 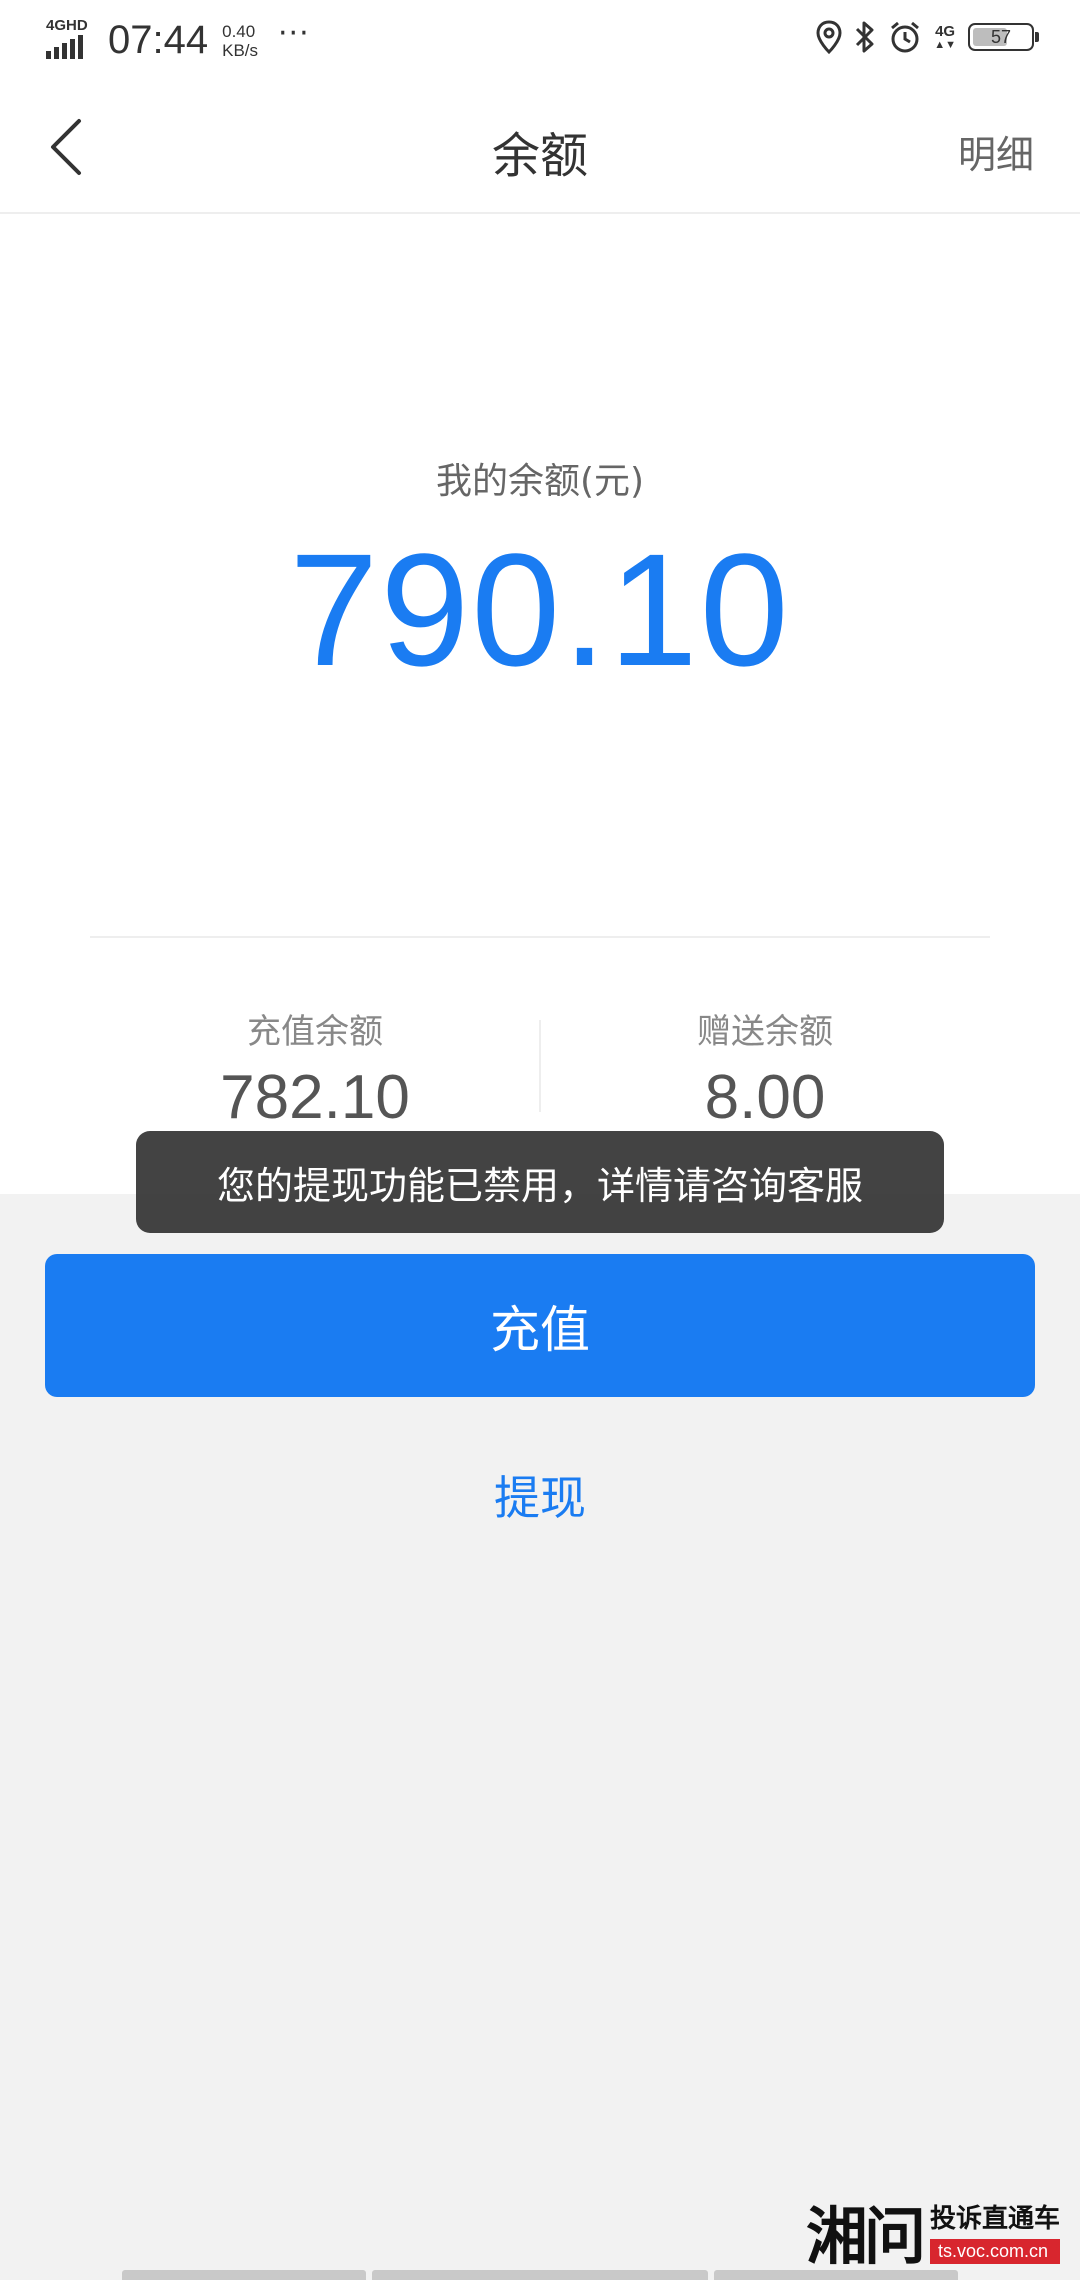 What do you see at coordinates (315, 1032) in the screenshot?
I see `recharge-balance-label: 充值余额` at bounding box center [315, 1032].